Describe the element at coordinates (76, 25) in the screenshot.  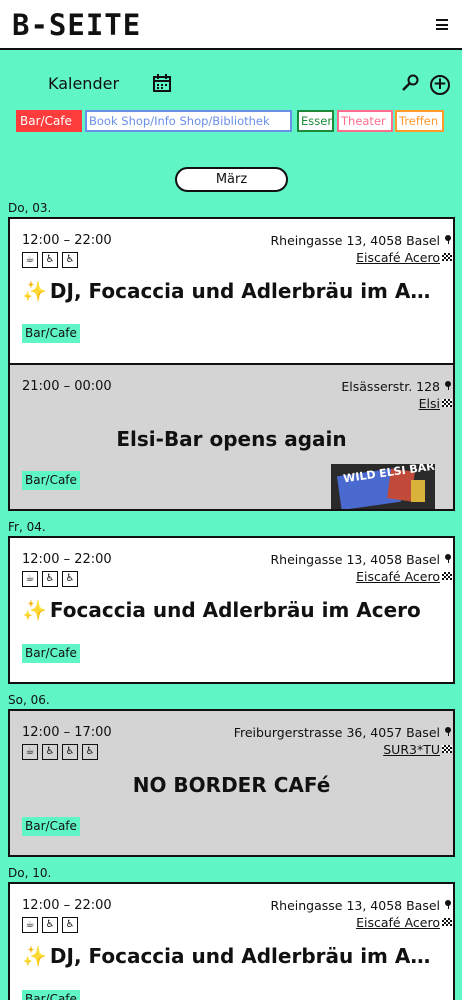
I see `site-logo: B-SEITE` at that location.